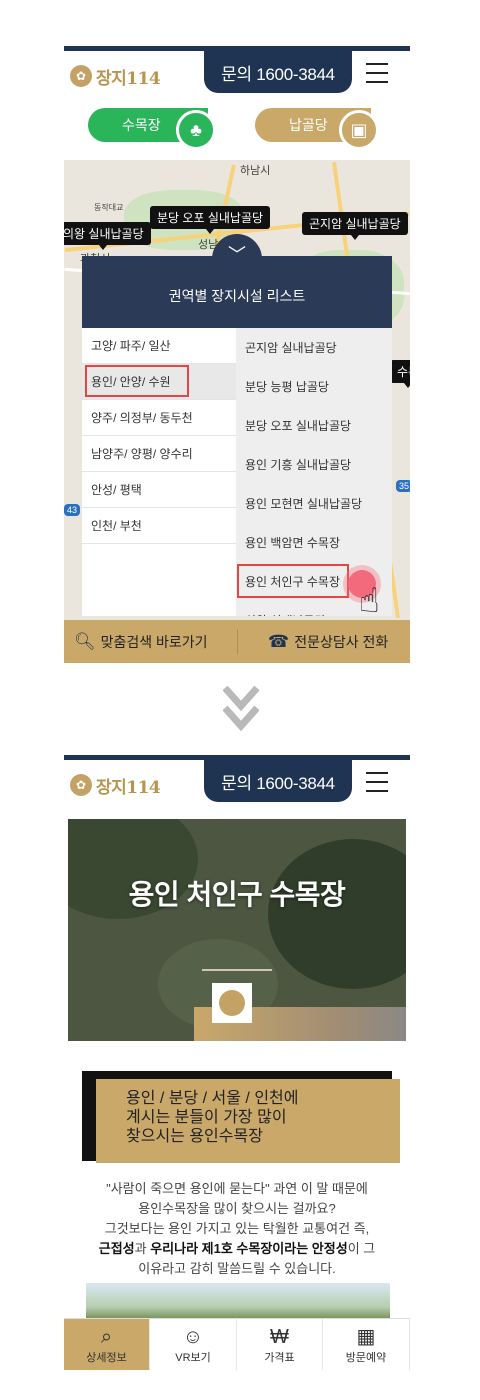 Image resolution: width=480 pixels, height=1400 pixels. What do you see at coordinates (237, 1268) in the screenshot?
I see `description-line: 이유라고 감히 말씀드릴 수 있습니다.` at bounding box center [237, 1268].